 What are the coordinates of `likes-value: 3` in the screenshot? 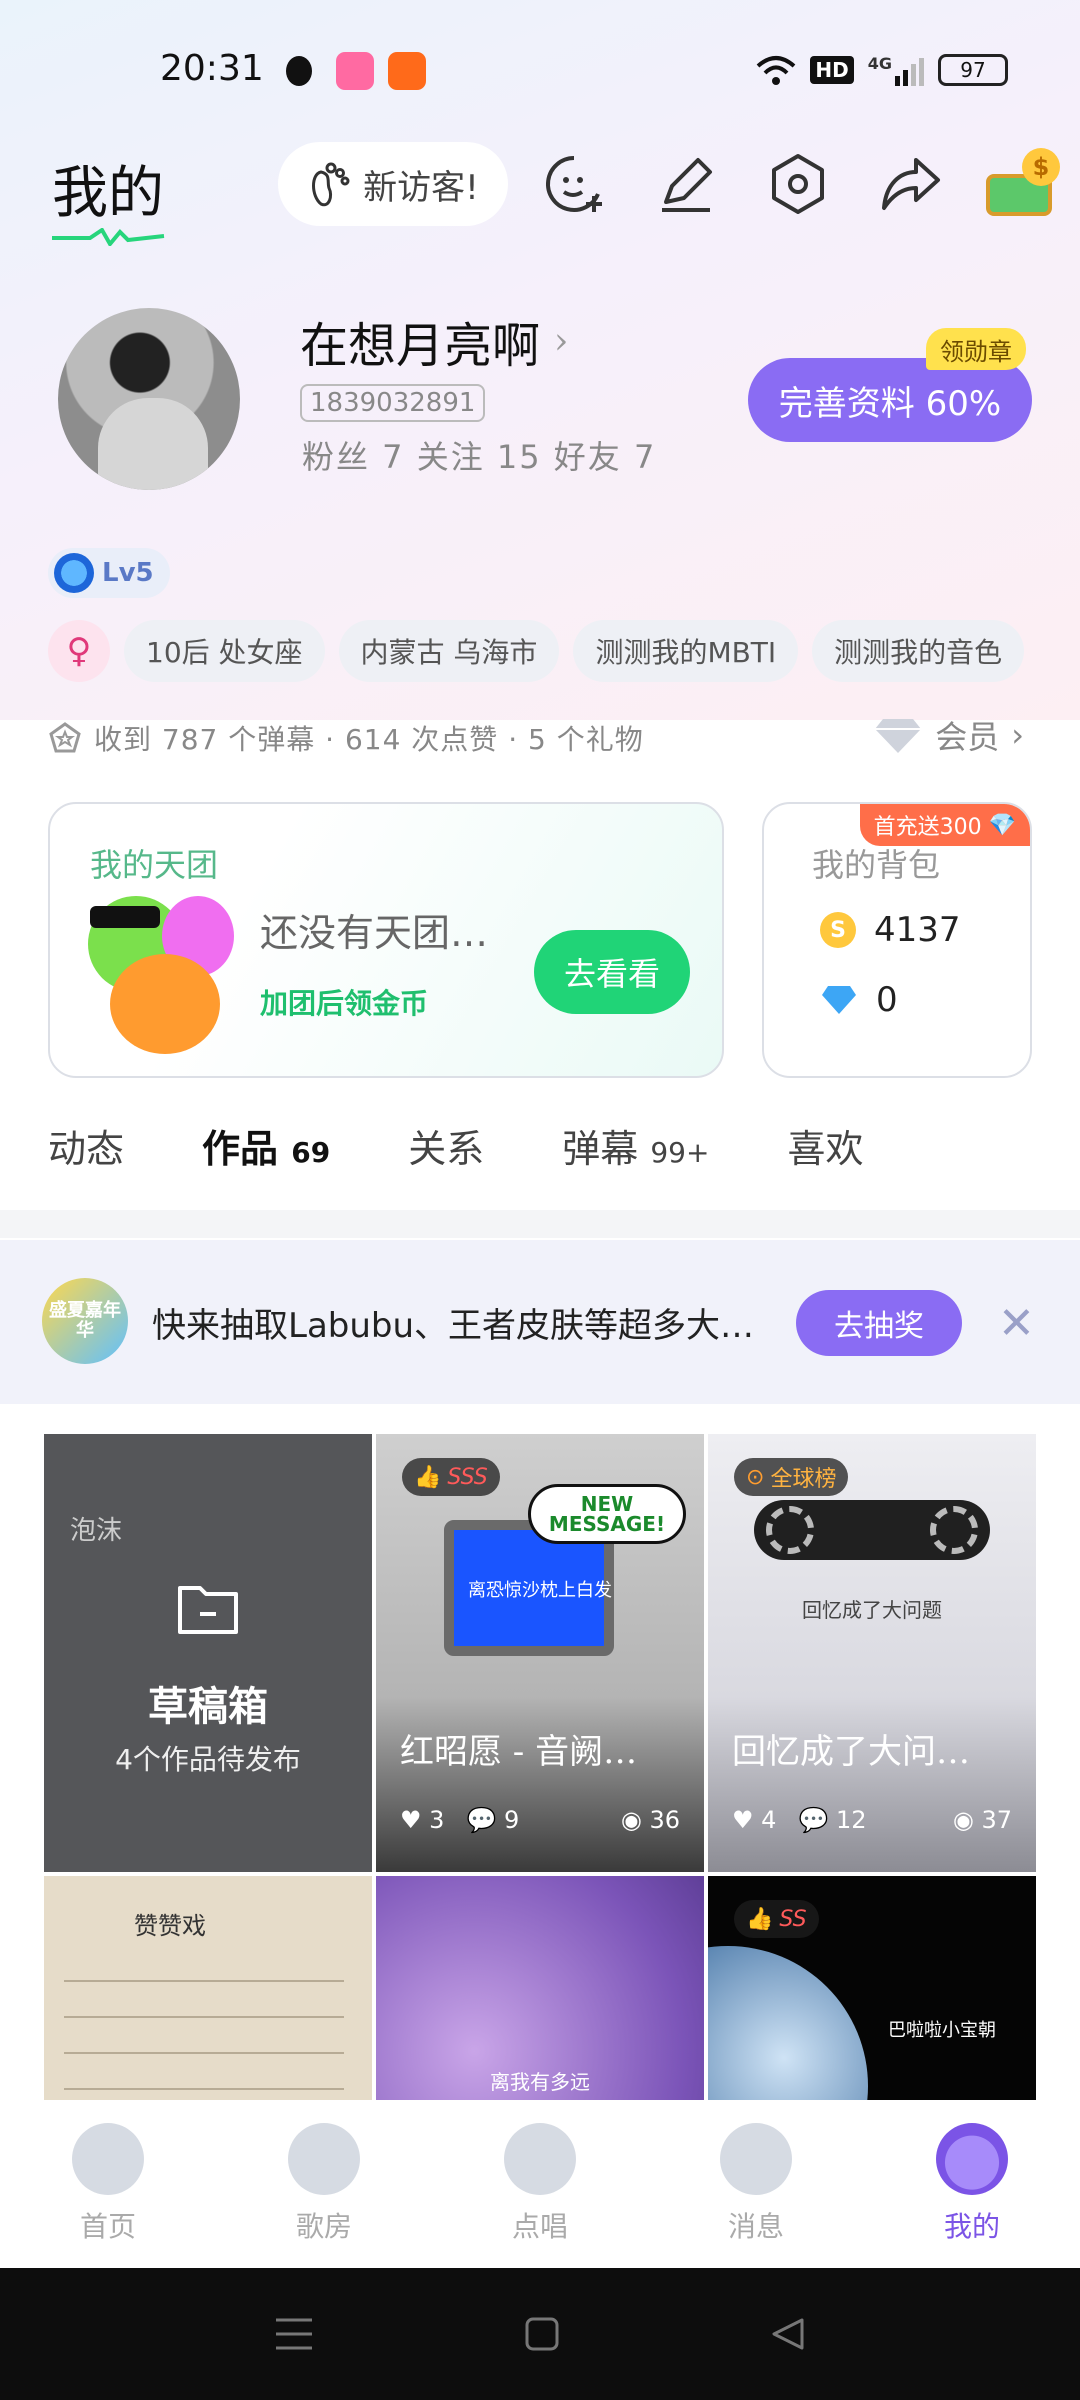 It's located at (437, 1820).